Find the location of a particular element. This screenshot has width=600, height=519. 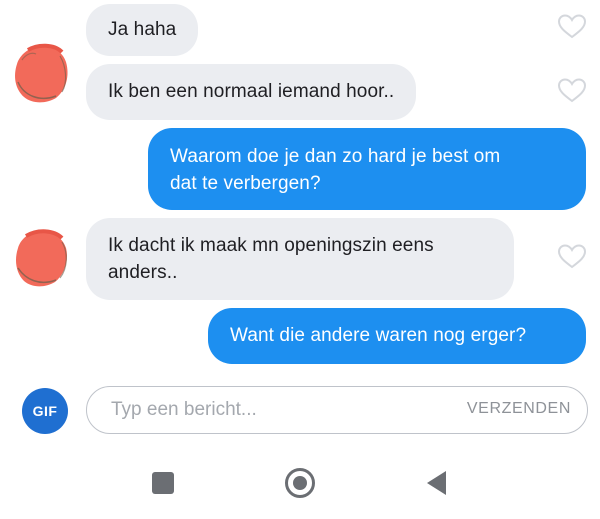

message-bubble-incoming: Ja haha is located at coordinates (142, 30).